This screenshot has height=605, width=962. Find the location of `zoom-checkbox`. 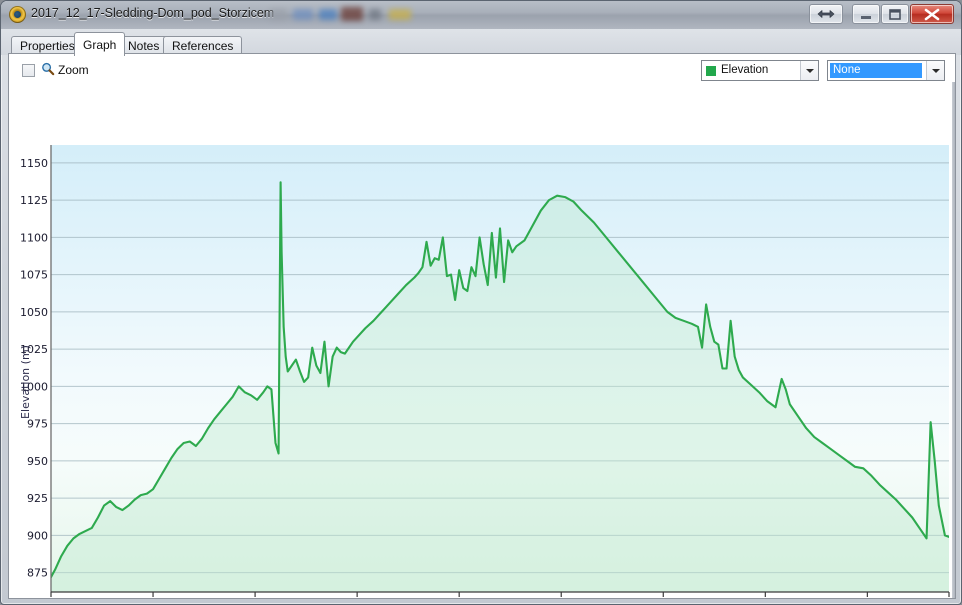

zoom-checkbox is located at coordinates (28, 70).